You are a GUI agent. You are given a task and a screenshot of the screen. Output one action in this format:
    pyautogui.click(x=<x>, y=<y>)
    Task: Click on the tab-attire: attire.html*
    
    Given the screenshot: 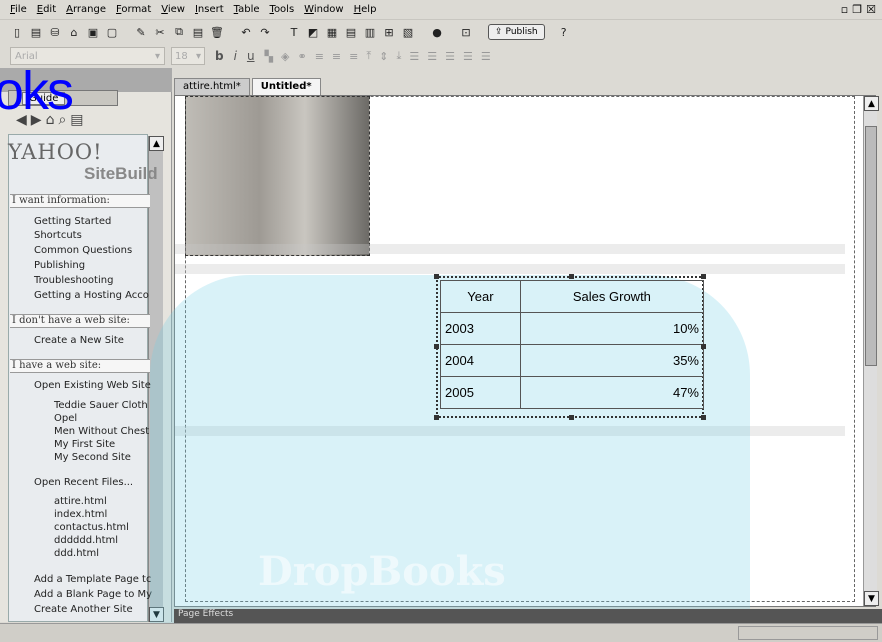 What is the action you would take?
    pyautogui.click(x=212, y=87)
    